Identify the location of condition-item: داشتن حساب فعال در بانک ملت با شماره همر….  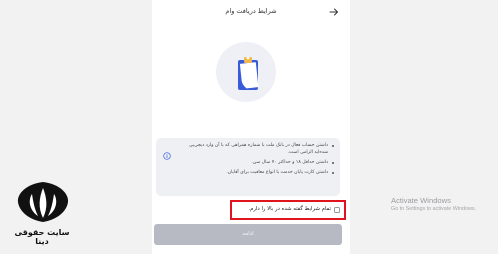
(255, 149).